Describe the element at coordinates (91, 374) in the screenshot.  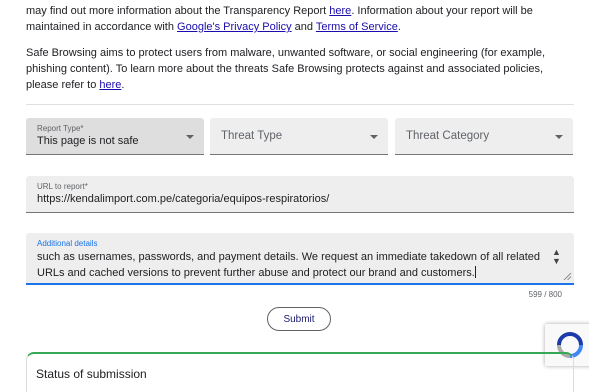
I see `status-title: Status of submission` at that location.